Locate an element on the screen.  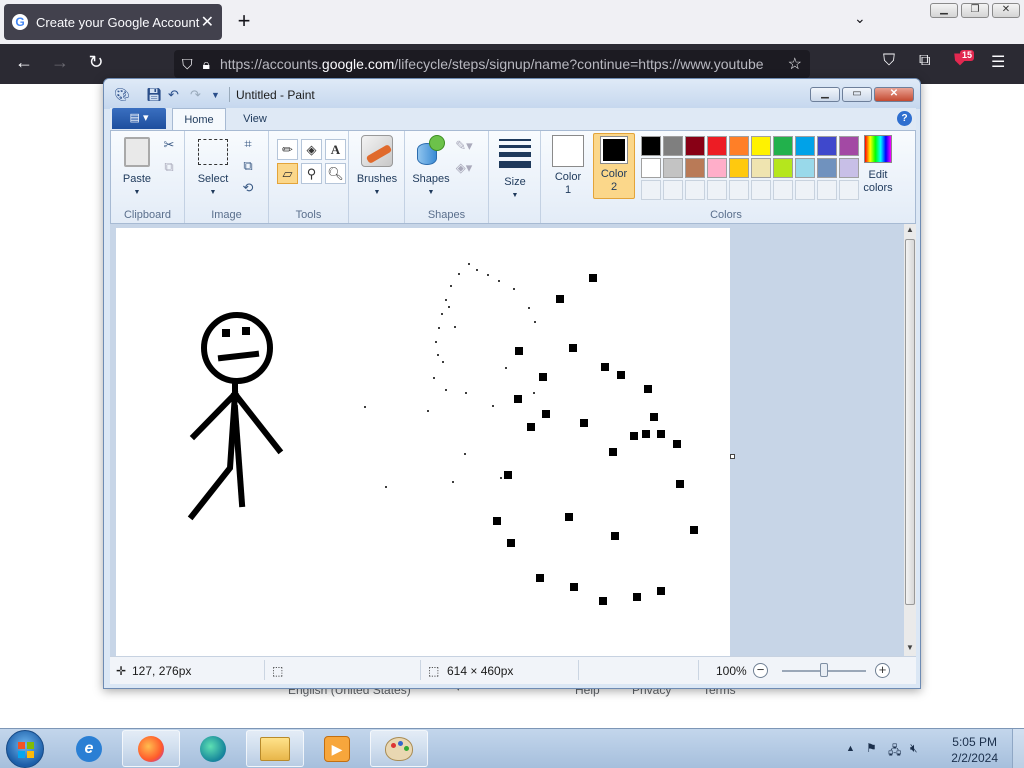
network-icon: 🖧 is located at coordinates (894, 751).